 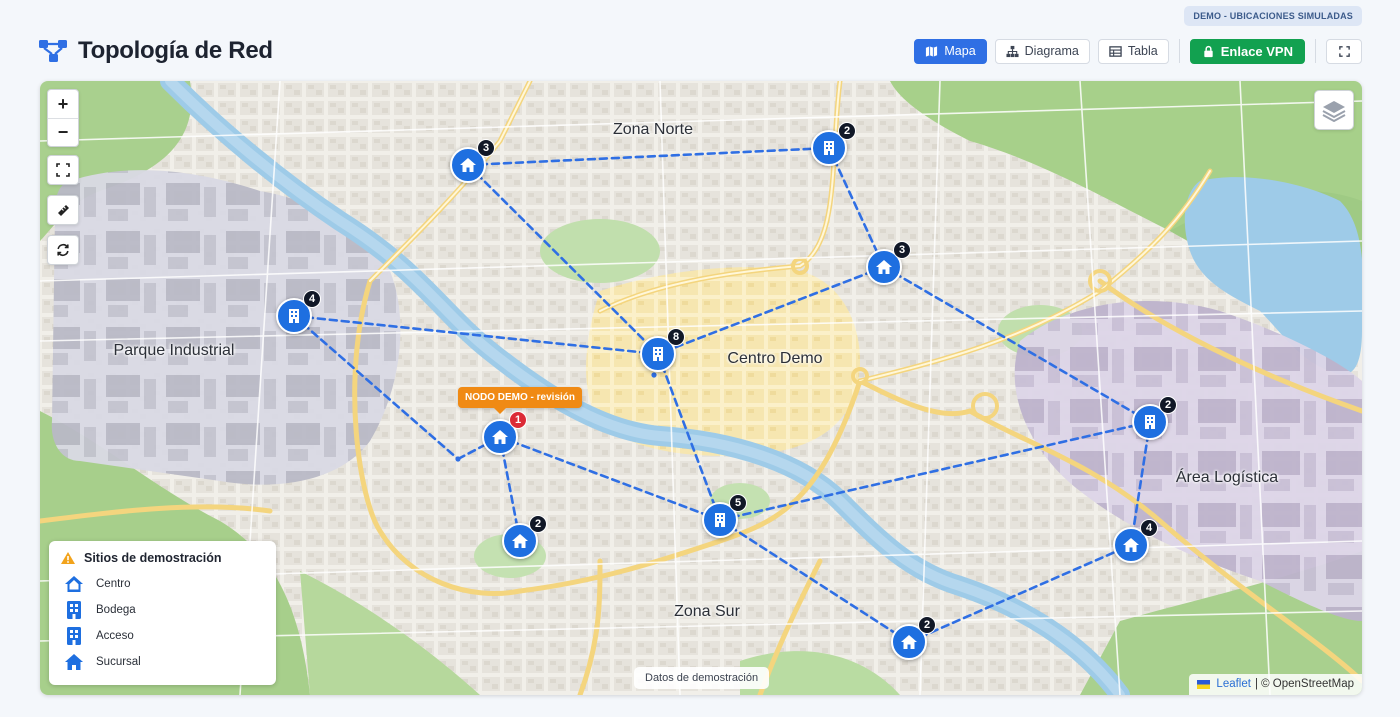 I want to click on vpn-link-button: Enlace VPN, so click(x=1247, y=51).